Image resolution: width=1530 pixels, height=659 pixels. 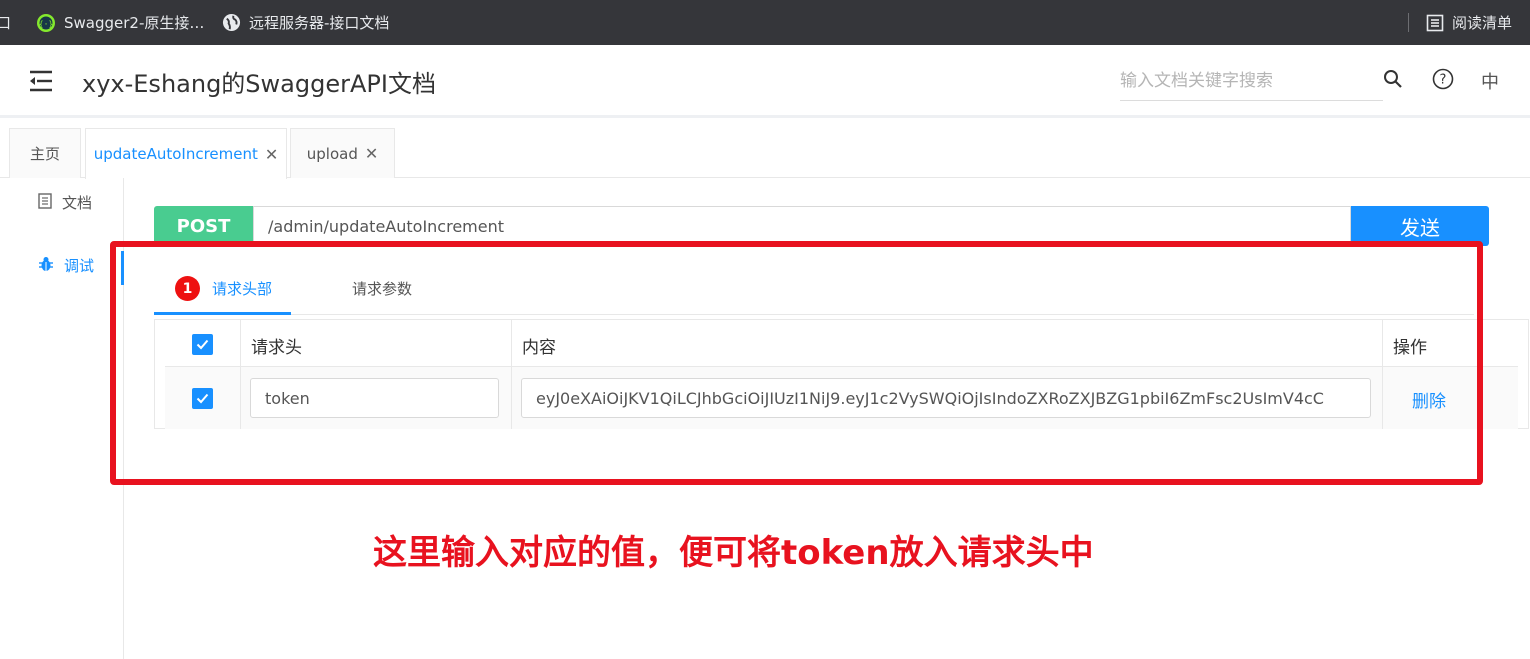 I want to click on tab-home: 主页, so click(x=45, y=153).